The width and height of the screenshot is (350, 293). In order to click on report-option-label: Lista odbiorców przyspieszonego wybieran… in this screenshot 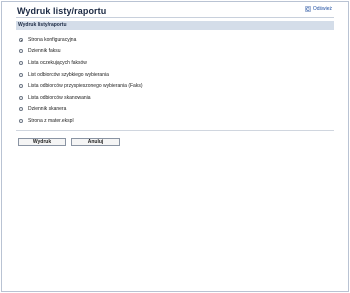, I will do `click(85, 86)`.